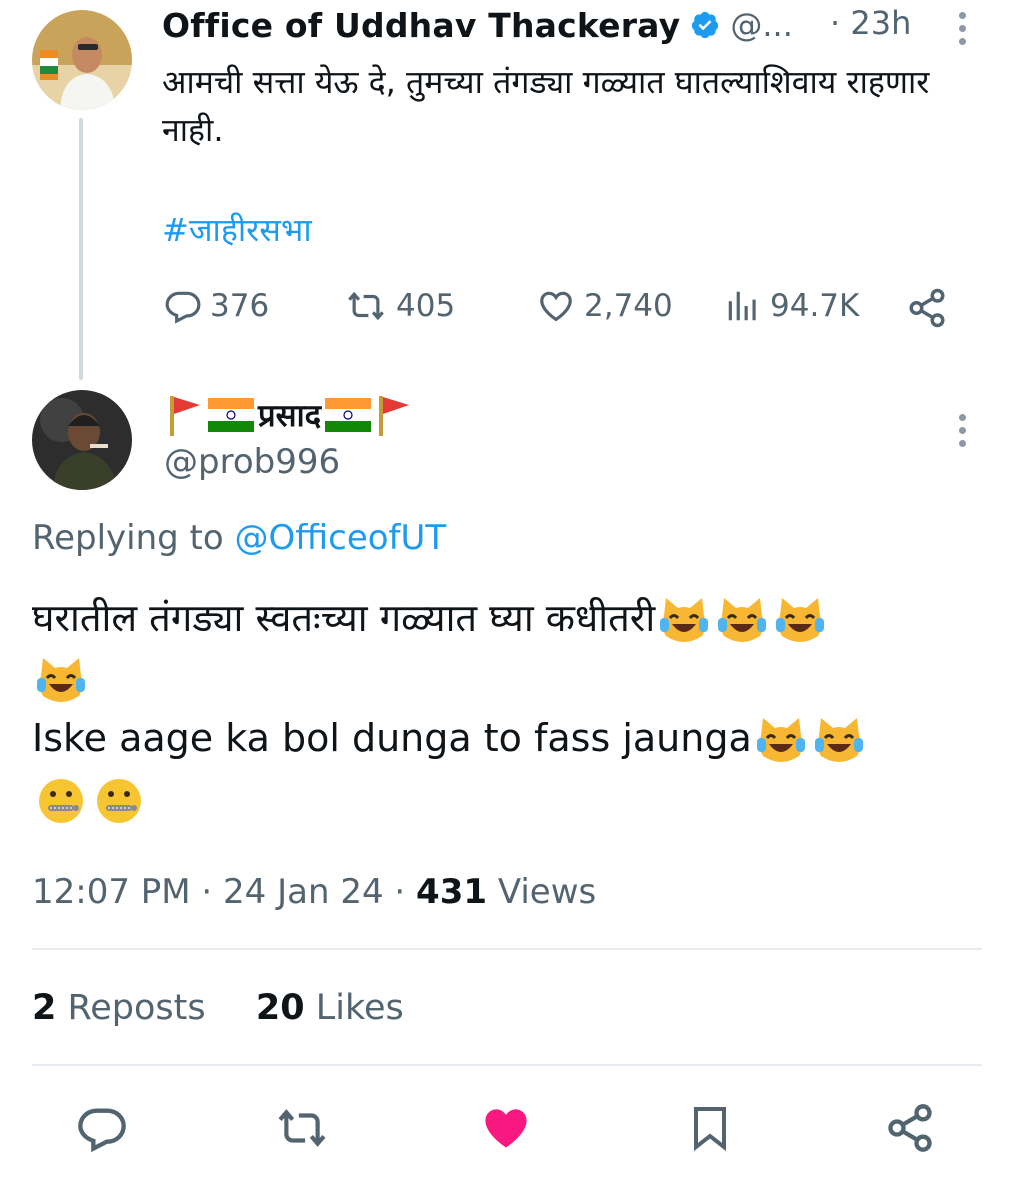 The width and height of the screenshot is (1012, 1200). What do you see at coordinates (252, 462) in the screenshot?
I see `reply-handle: @prob996` at bounding box center [252, 462].